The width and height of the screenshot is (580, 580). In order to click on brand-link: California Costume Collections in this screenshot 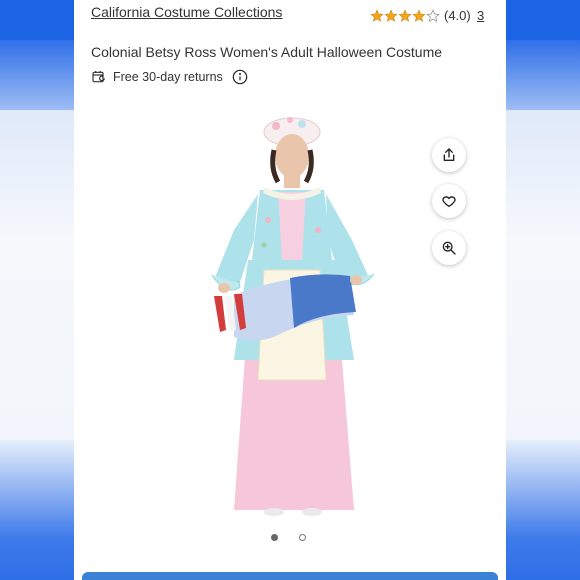, I will do `click(186, 12)`.